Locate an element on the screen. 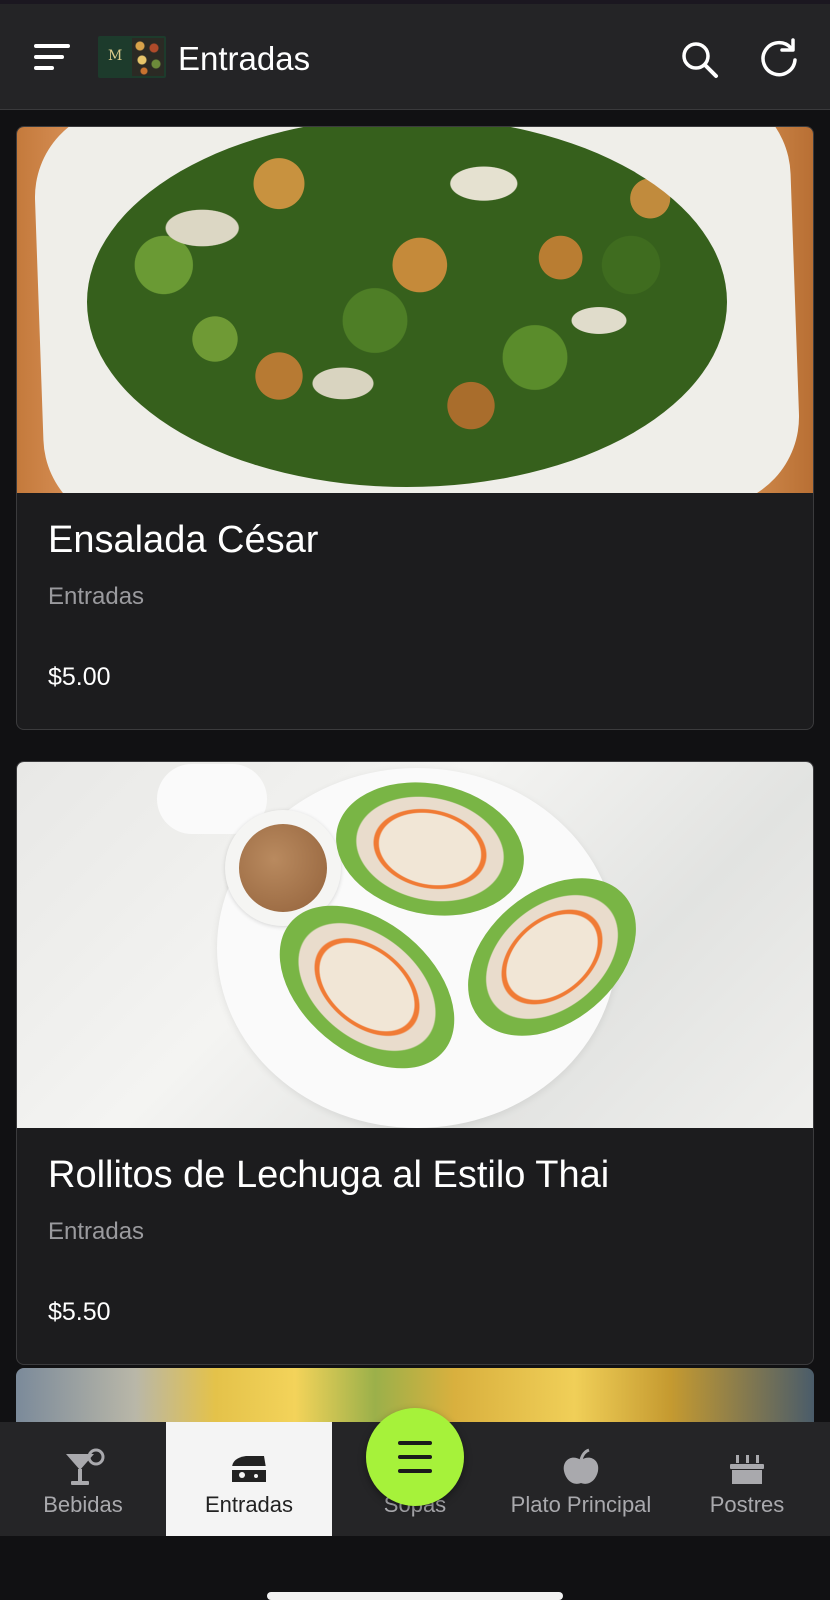 Image resolution: width=830 pixels, height=1600 pixels. tab-label: Postres is located at coordinates (747, 1504).